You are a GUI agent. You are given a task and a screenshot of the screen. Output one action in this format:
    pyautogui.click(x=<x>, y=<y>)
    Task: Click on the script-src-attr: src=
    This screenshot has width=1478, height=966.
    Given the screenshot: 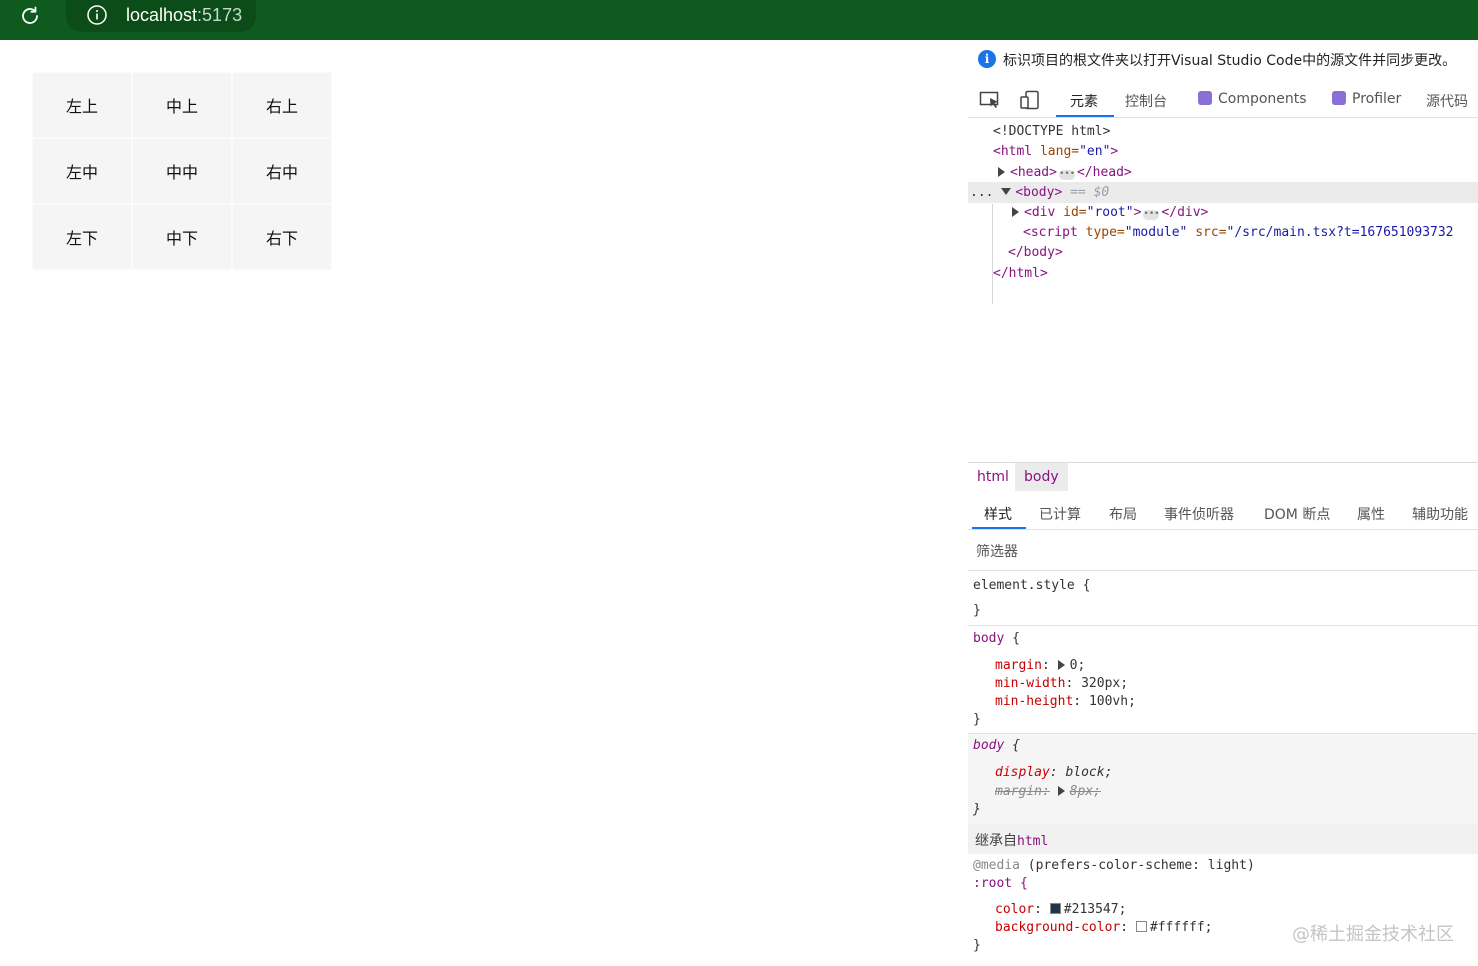 What is the action you would take?
    pyautogui.click(x=1207, y=232)
    